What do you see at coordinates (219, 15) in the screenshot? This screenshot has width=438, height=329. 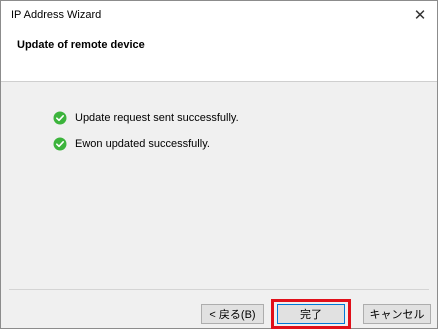 I see `title-bar: IP Address Wizard ✕` at bounding box center [219, 15].